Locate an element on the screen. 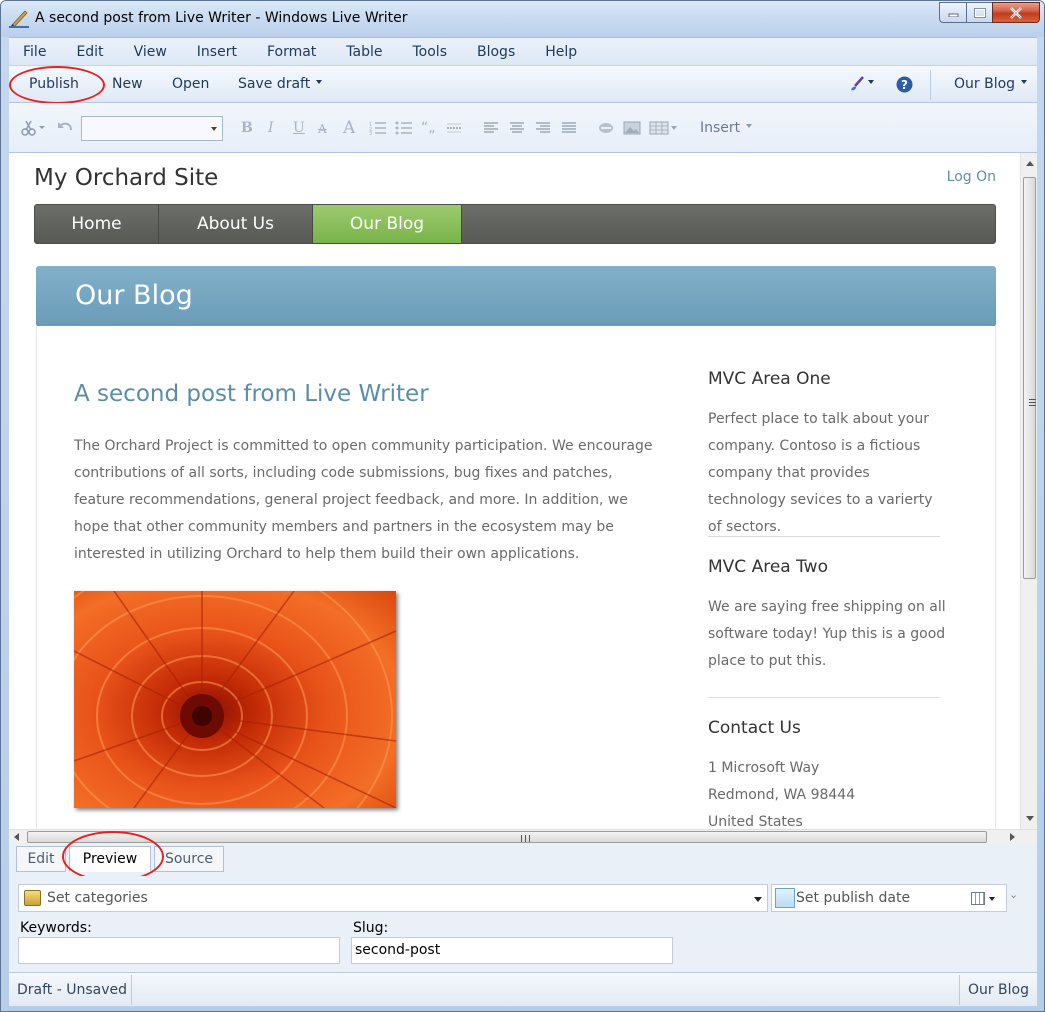 This screenshot has height=1012, width=1045. insert-picture-icon is located at coordinates (632, 128).